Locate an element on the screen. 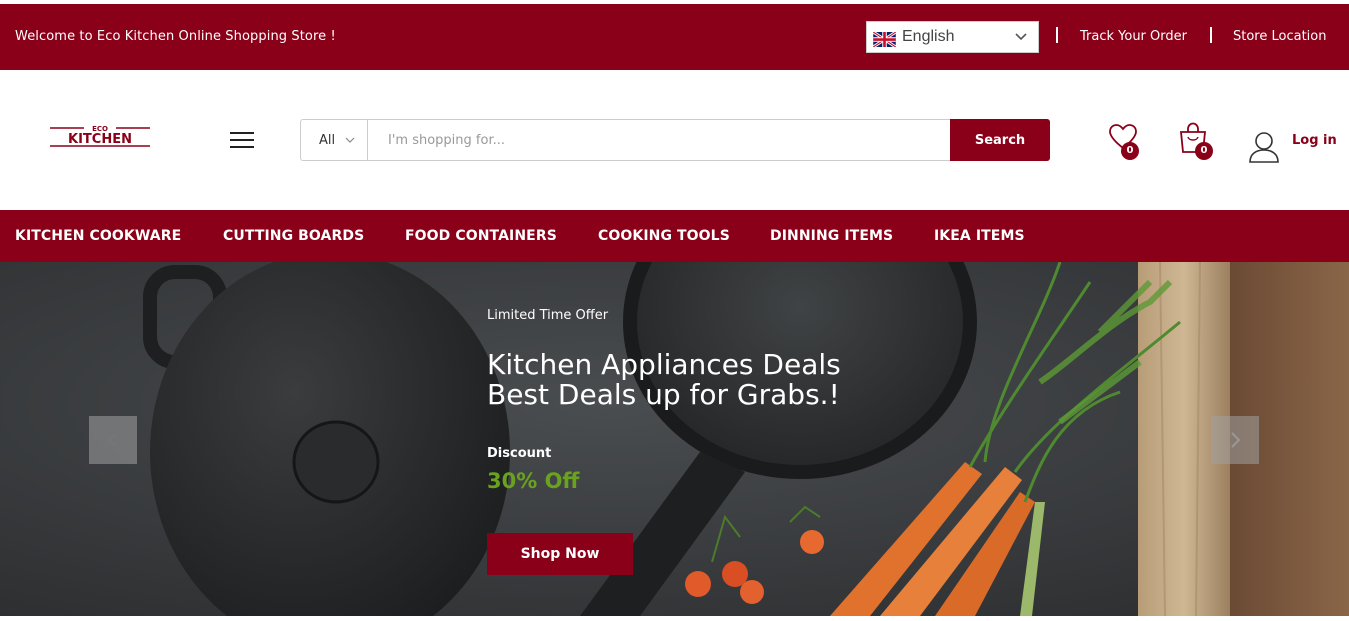  hero-title-line-1: Kitchen Appliances Deals is located at coordinates (664, 364).